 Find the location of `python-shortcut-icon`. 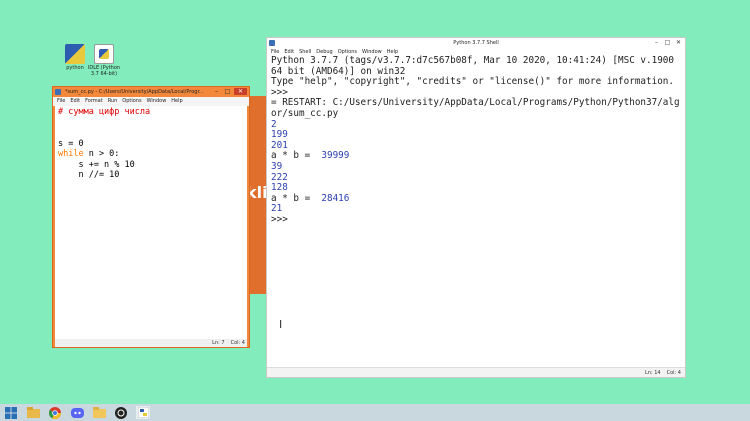

python-shortcut-icon is located at coordinates (75, 54).